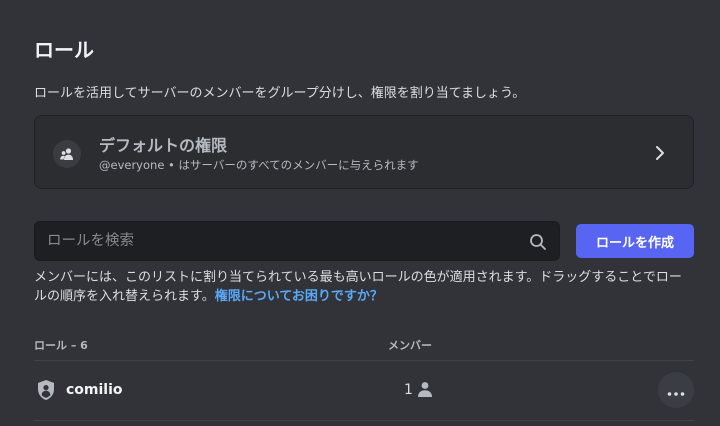  Describe the element at coordinates (94, 390) in the screenshot. I see `role-name: comilio` at that location.